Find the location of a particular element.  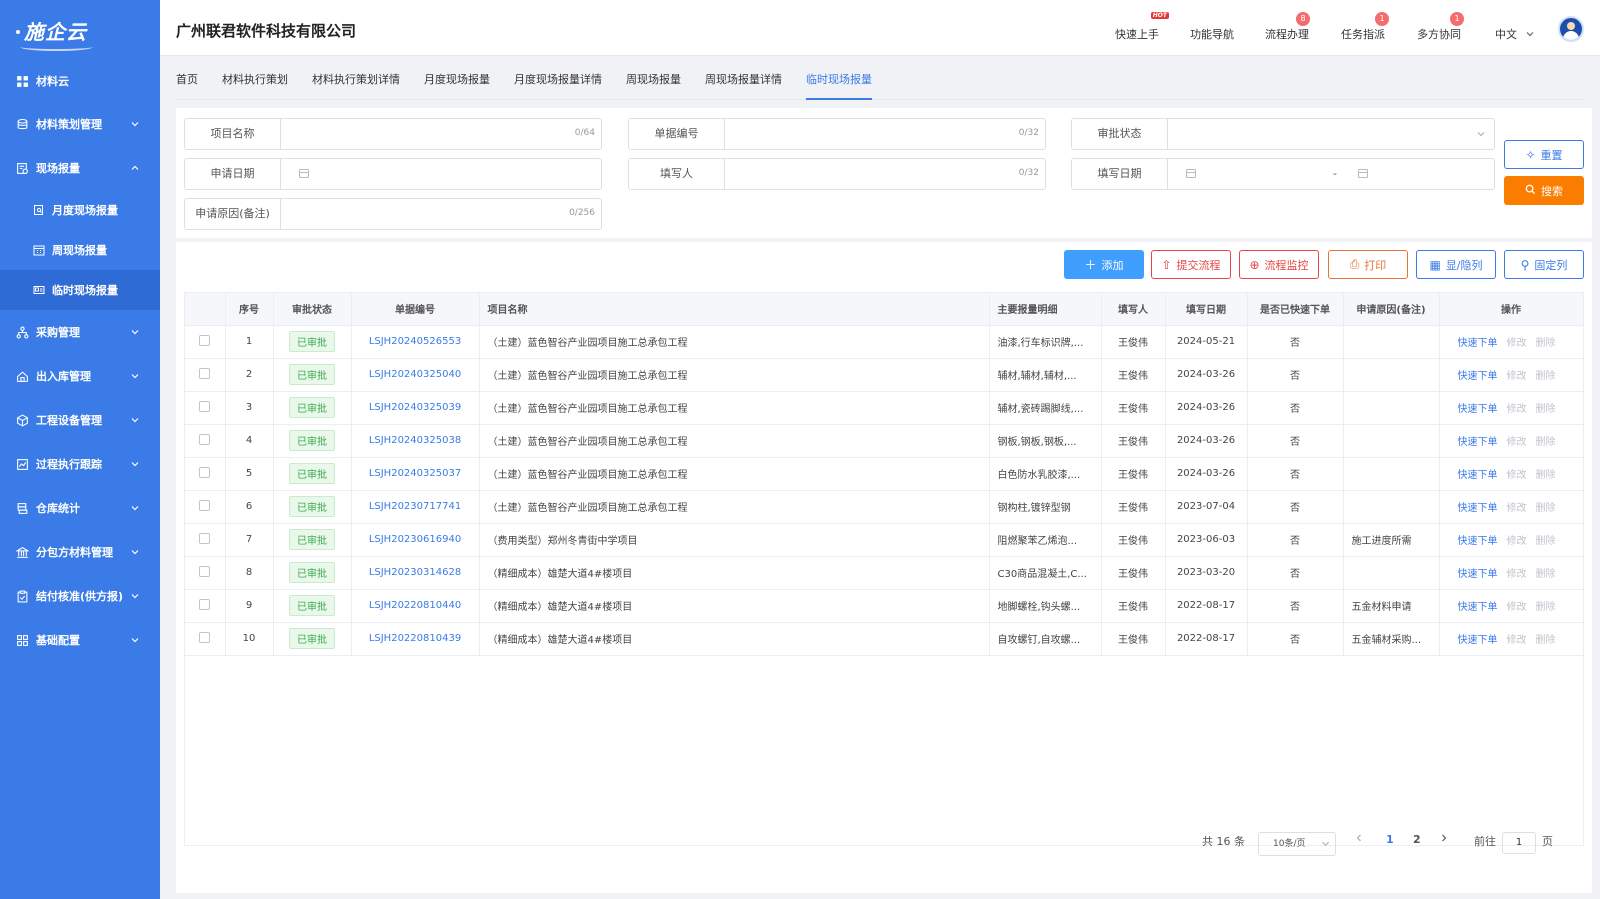

sidebar-item: 出入库管理 is located at coordinates (80, 376).